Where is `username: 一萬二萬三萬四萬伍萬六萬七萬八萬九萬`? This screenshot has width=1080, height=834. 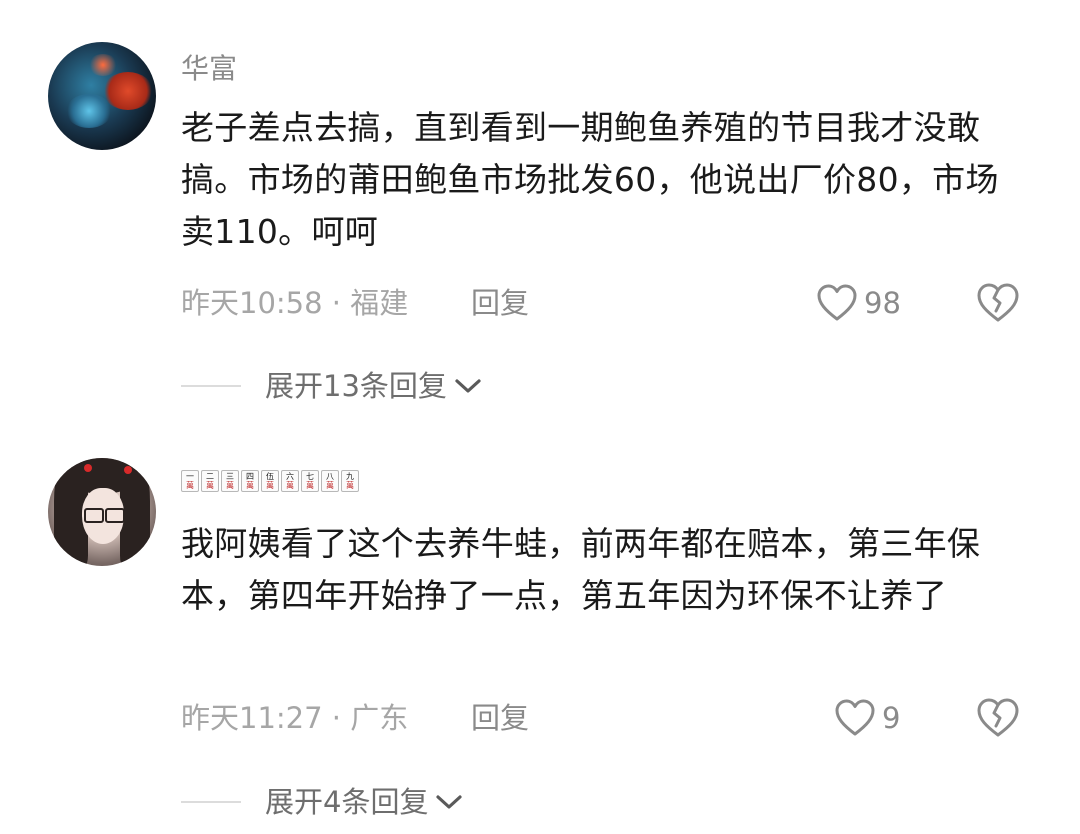
username: 一萬二萬三萬四萬伍萬六萬七萬八萬九萬 is located at coordinates (270, 481).